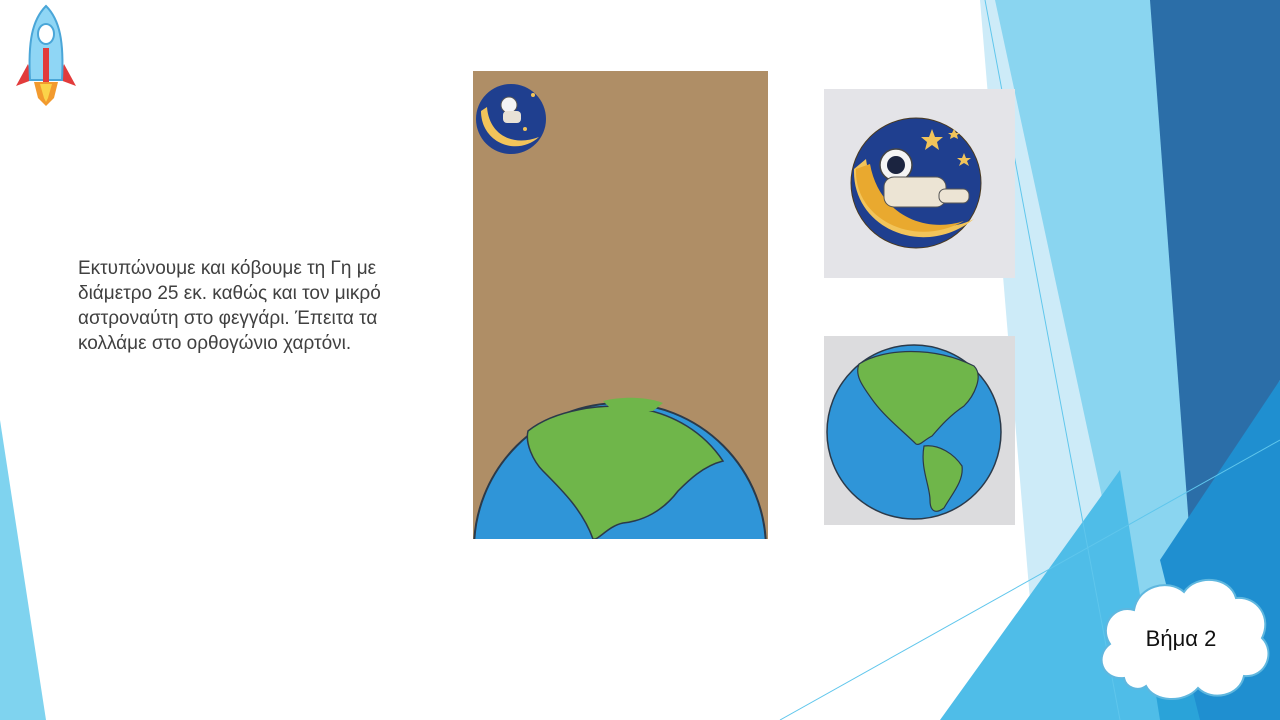 The image size is (1280, 720). What do you see at coordinates (46, 55) in the screenshot?
I see `rocket-icon` at bounding box center [46, 55].